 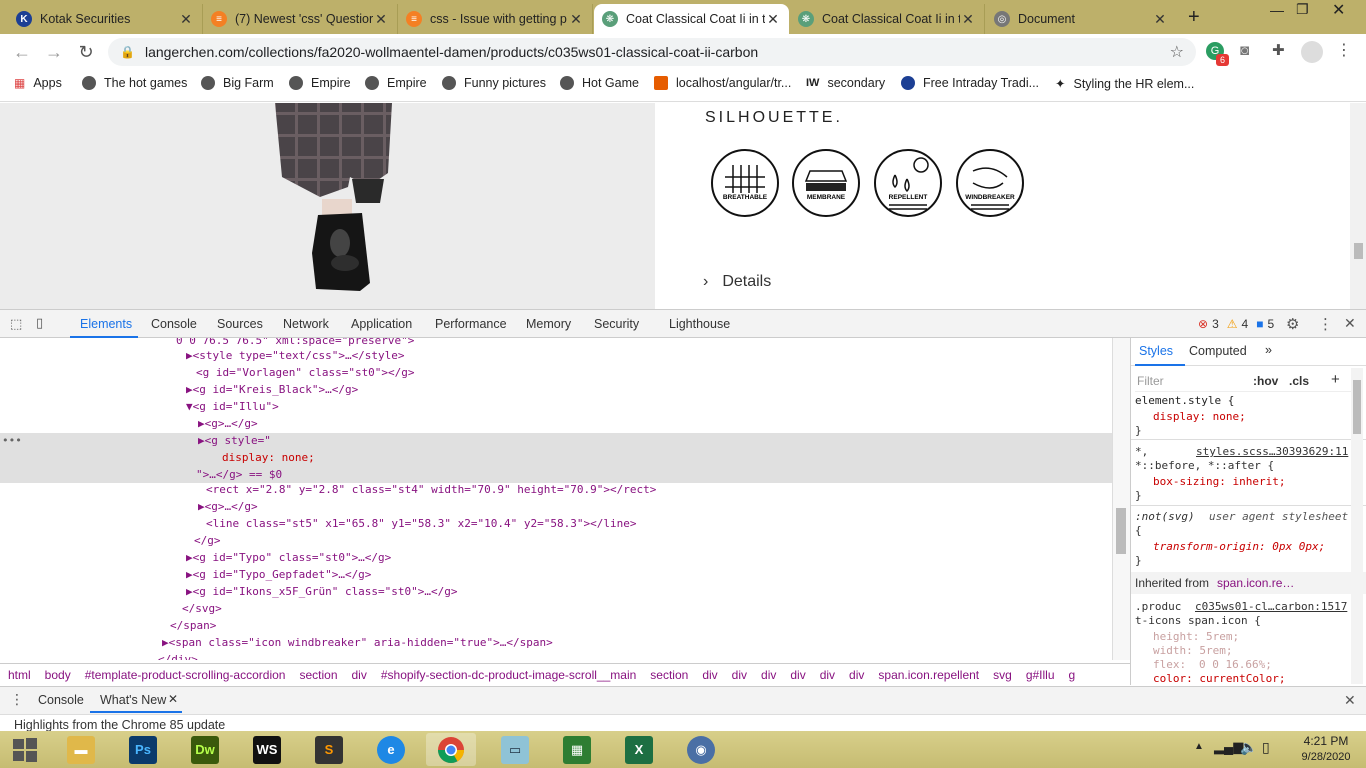 I want to click on taskbar-photoshop: Ps, so click(x=143, y=749).